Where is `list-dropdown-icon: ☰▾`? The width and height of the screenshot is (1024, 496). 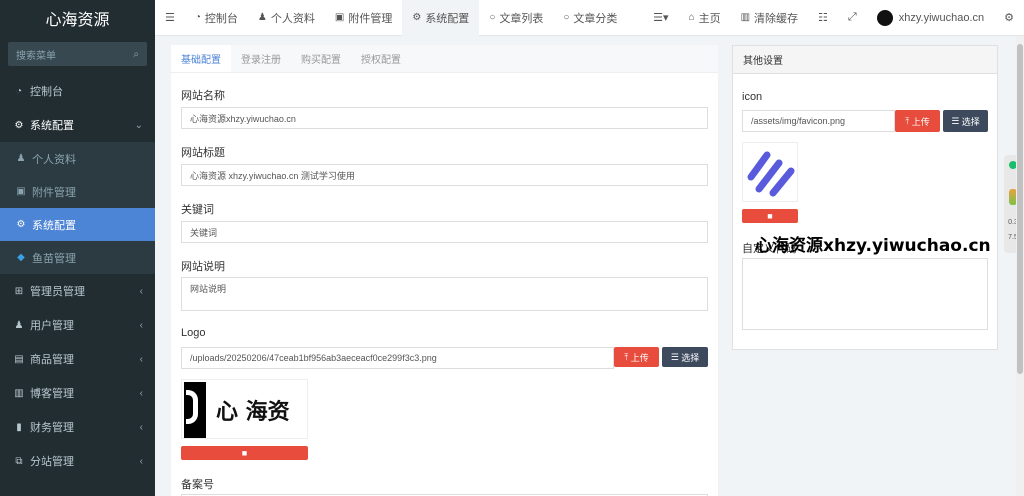 list-dropdown-icon: ☰▾ is located at coordinates (661, 18).